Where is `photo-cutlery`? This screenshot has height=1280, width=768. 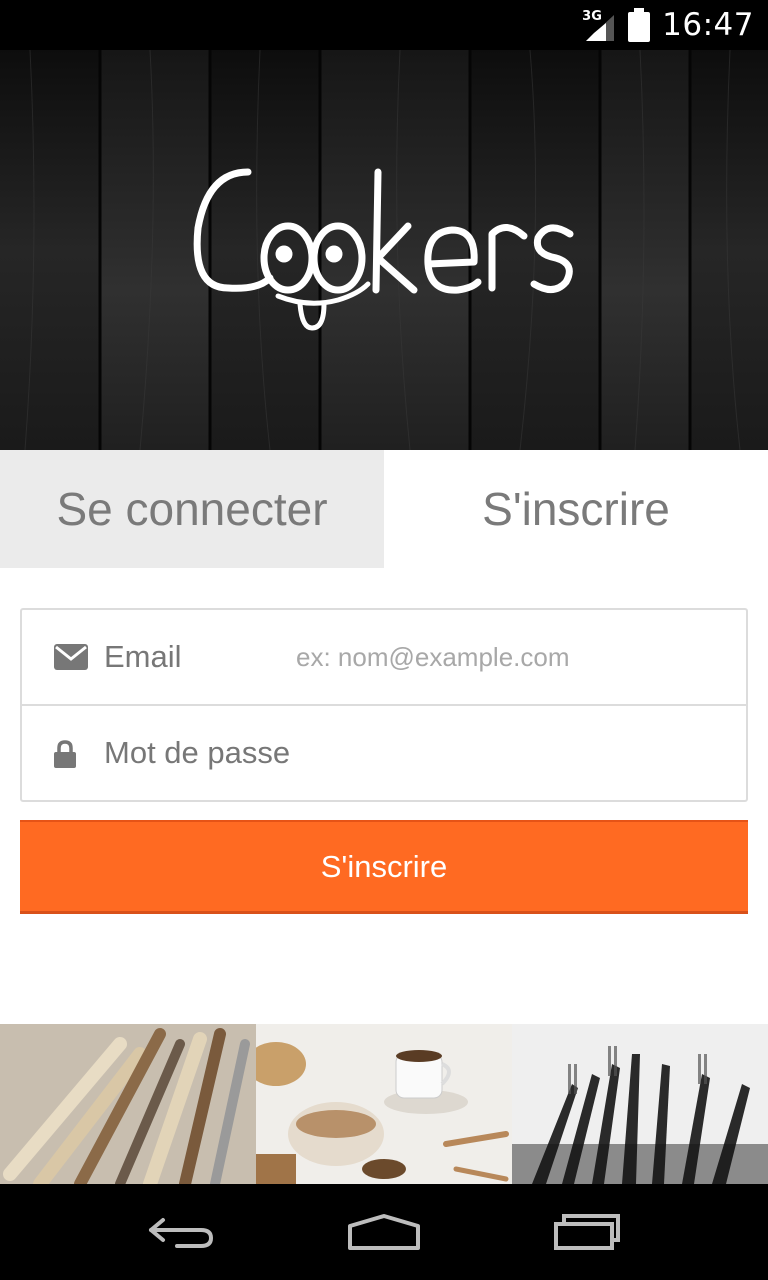
photo-cutlery is located at coordinates (128, 1104).